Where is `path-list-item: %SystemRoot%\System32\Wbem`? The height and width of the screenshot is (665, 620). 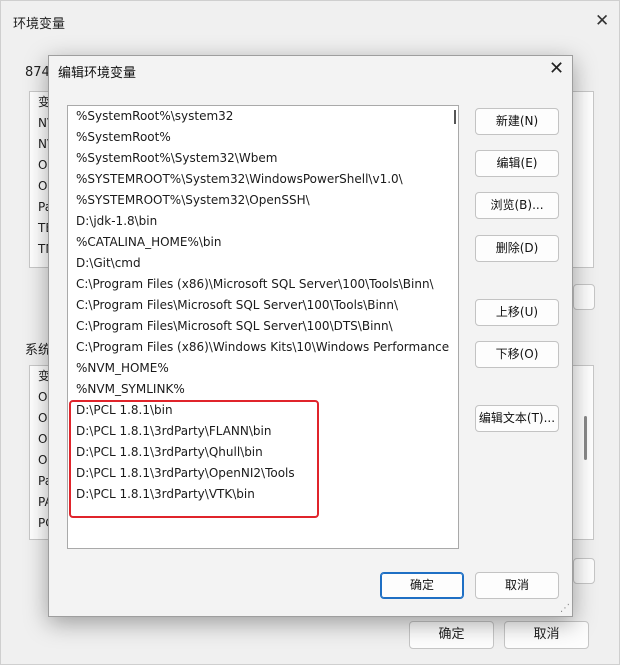
path-list-item: %SystemRoot%\System32\Wbem is located at coordinates (263, 158).